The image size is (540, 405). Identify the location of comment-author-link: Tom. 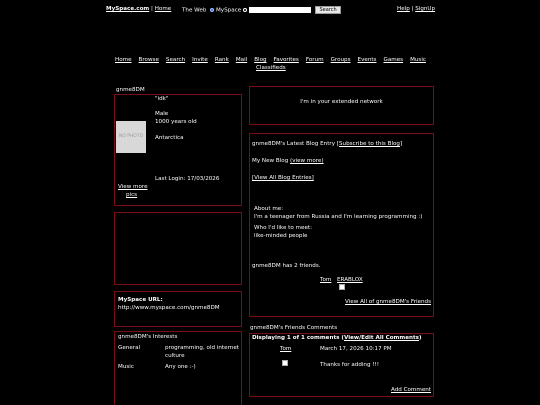
(285, 349).